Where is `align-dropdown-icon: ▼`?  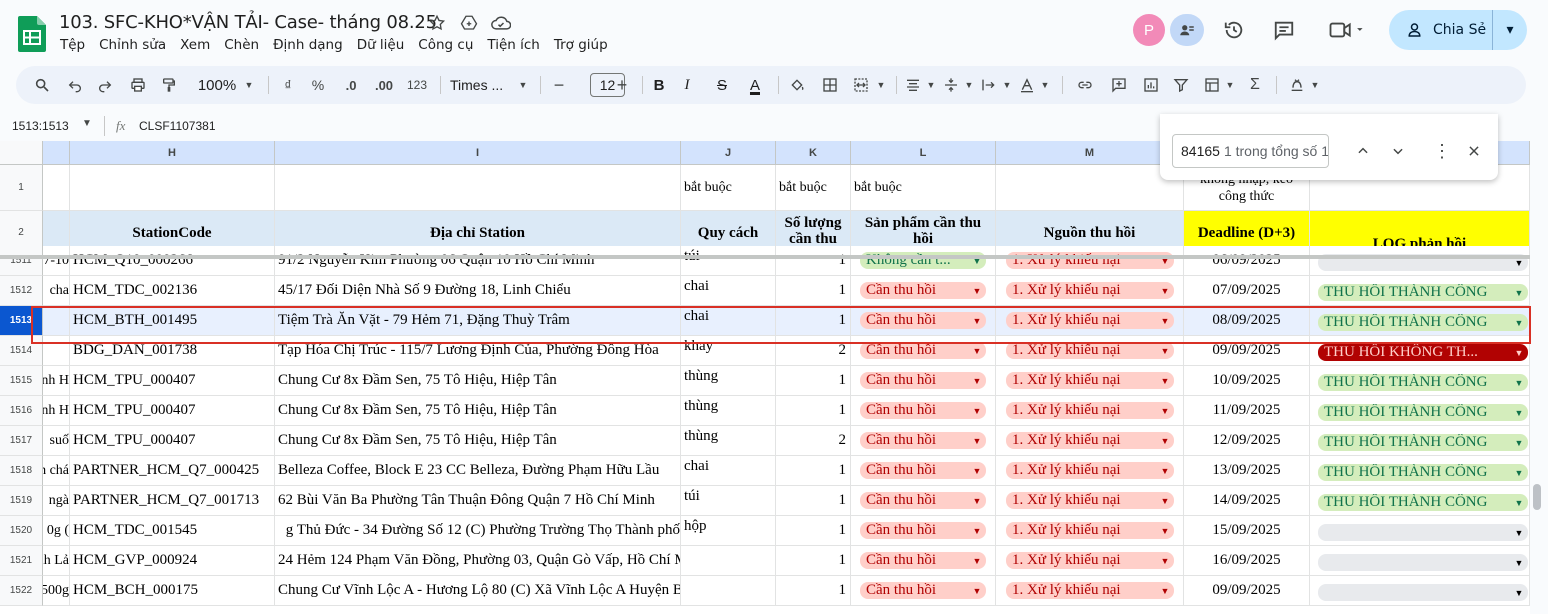 align-dropdown-icon: ▼ is located at coordinates (931, 85).